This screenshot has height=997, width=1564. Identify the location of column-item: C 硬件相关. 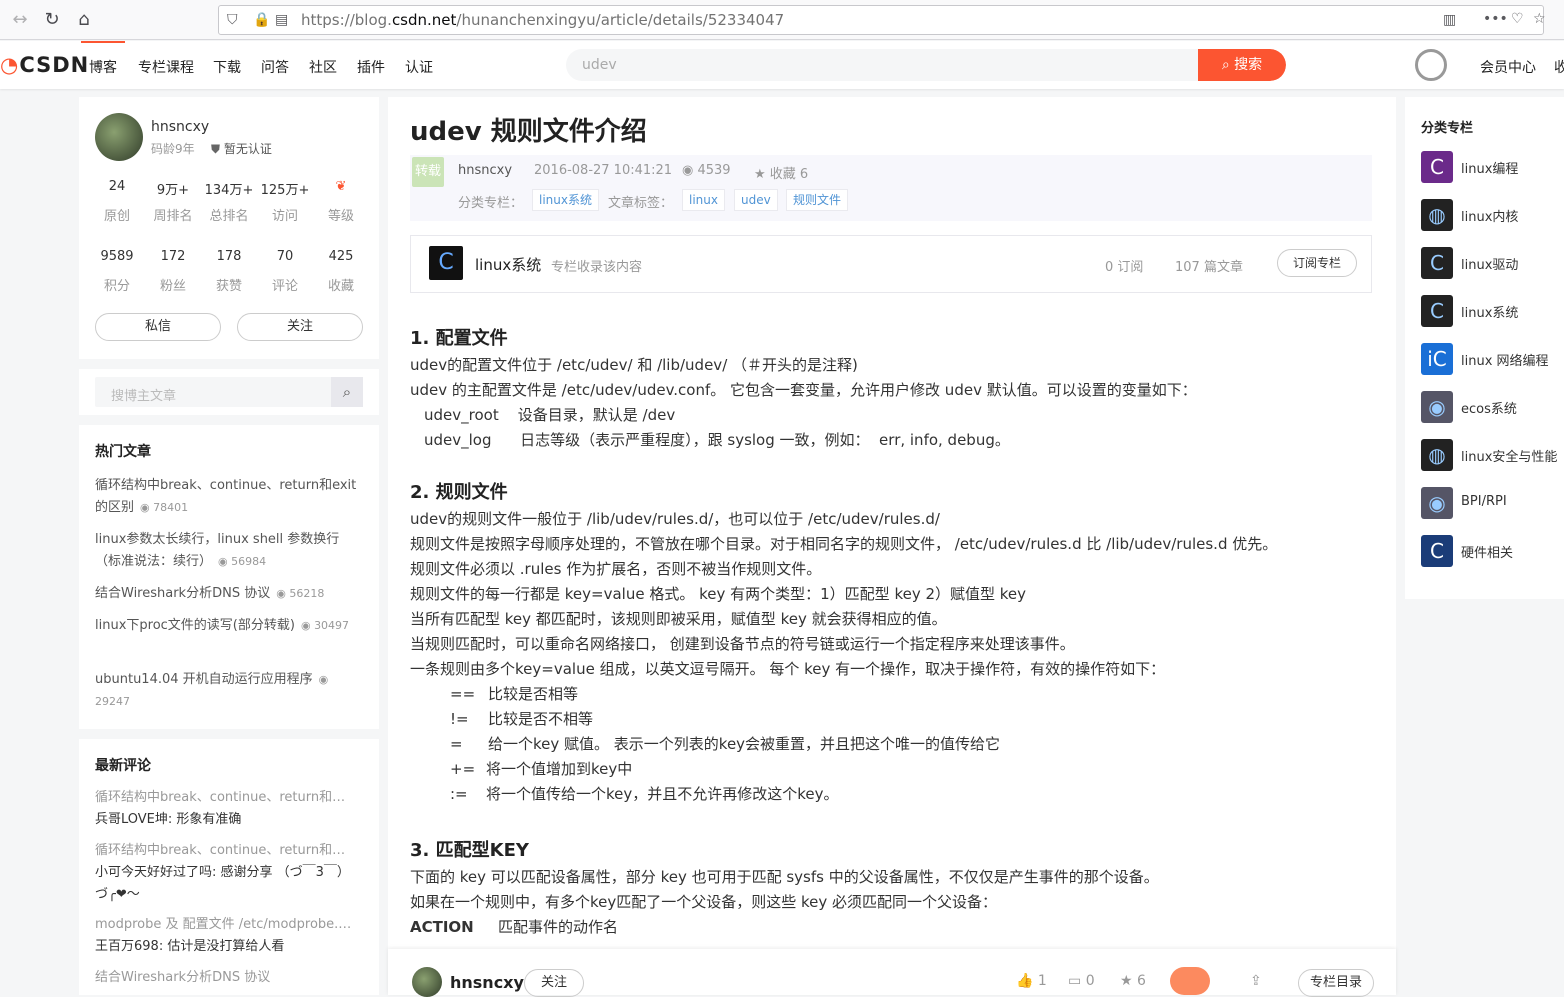
(1492, 551).